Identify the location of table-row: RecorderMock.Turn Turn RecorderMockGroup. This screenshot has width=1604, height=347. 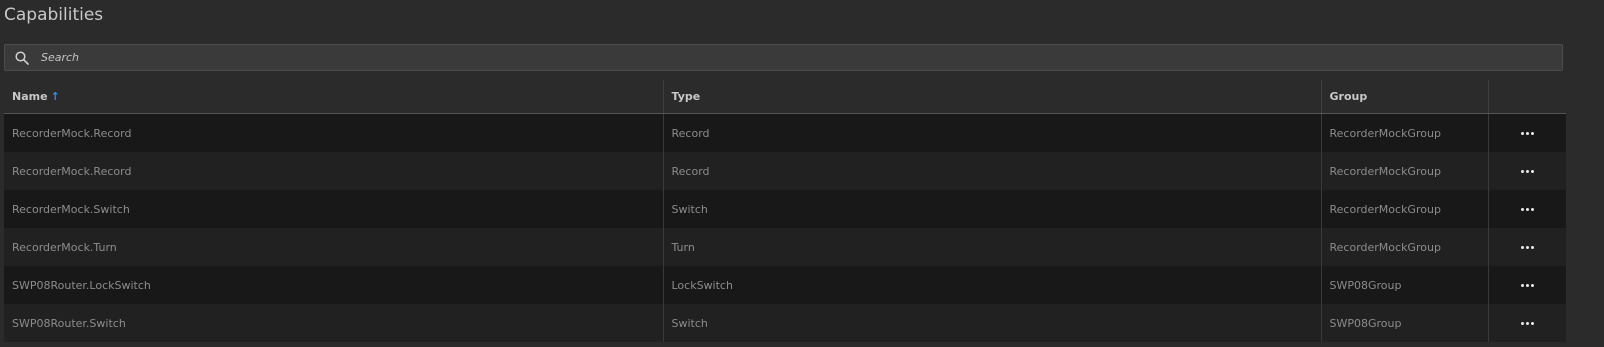
(785, 247).